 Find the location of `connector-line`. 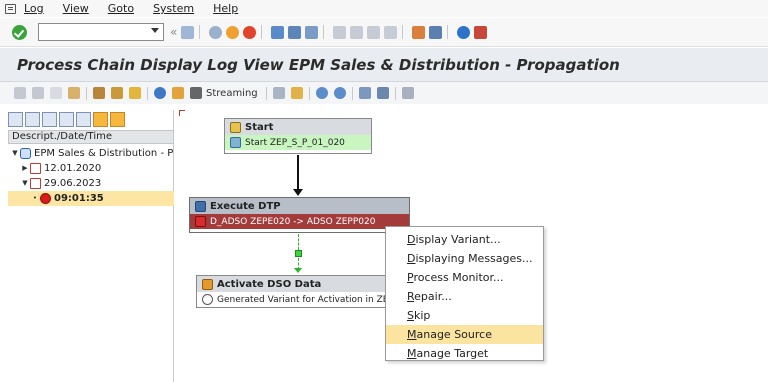

connector-line is located at coordinates (298, 172).